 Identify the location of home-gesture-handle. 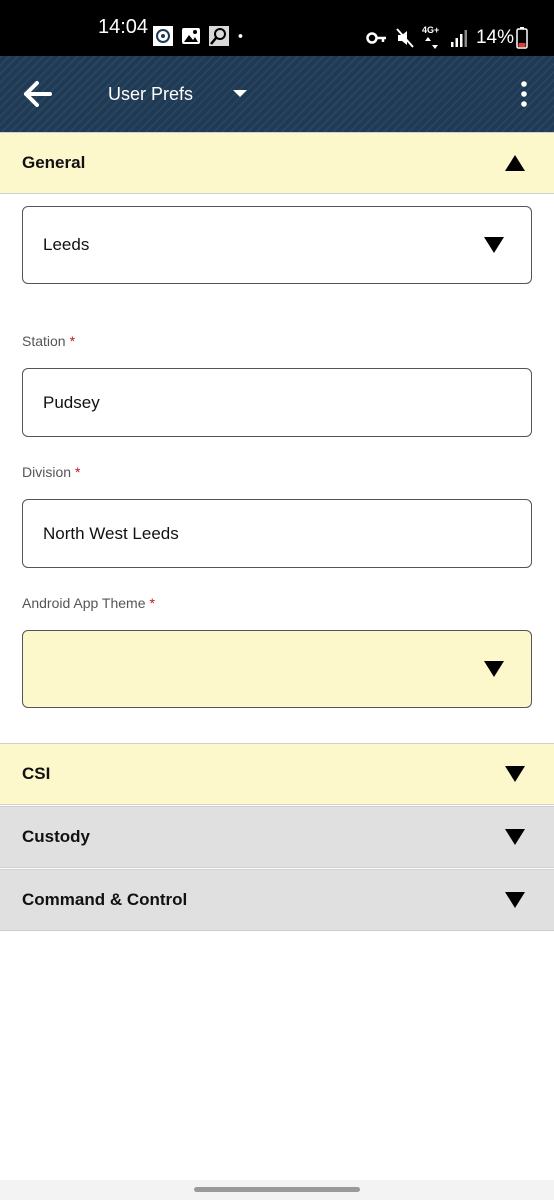
(277, 1189).